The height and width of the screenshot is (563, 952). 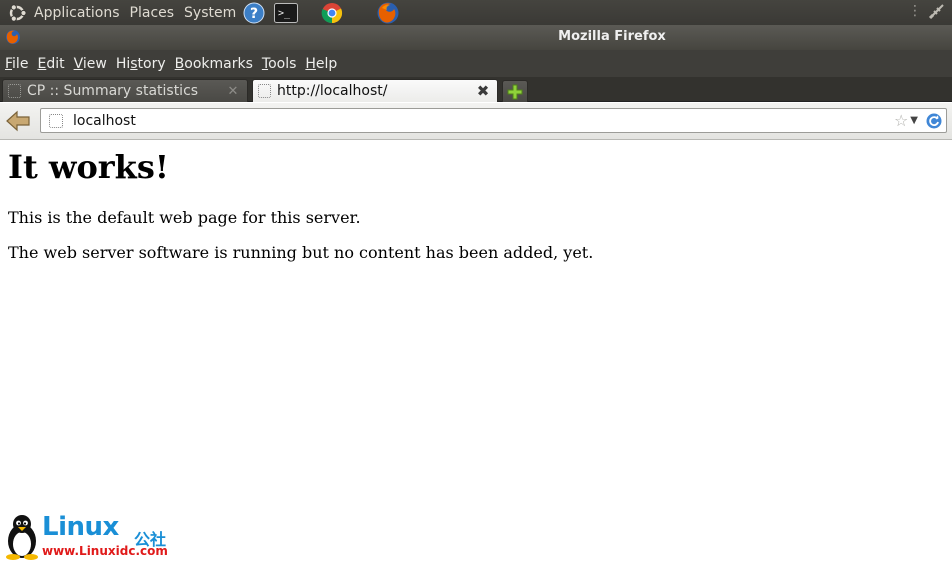 I want to click on window-title-bar: Mozilla Firefox, so click(x=476, y=37).